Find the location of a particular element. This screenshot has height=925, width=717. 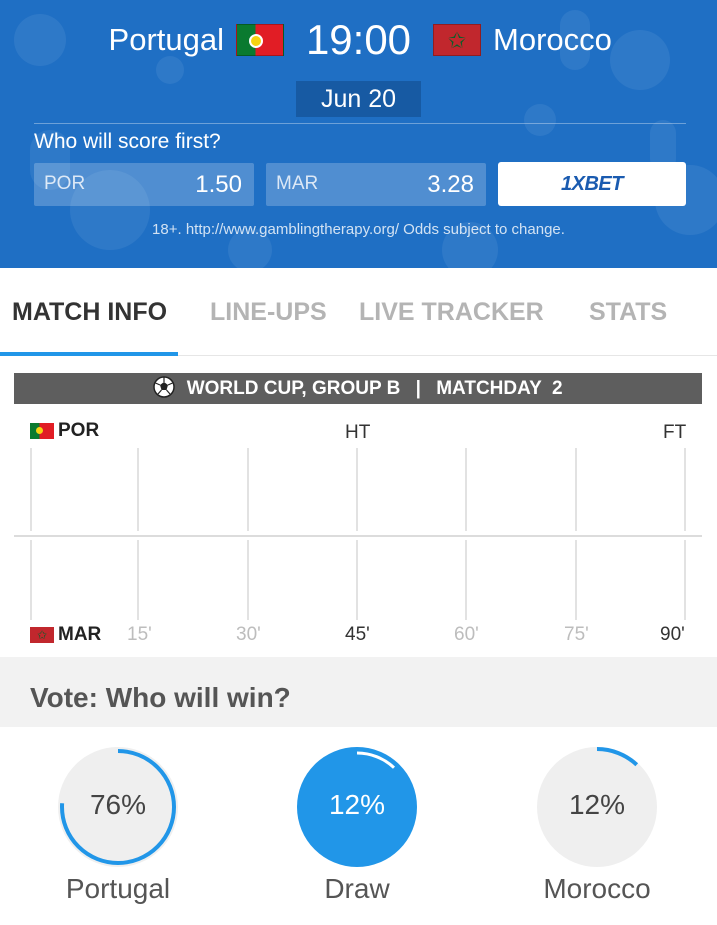

minute-tick-label: 45' is located at coordinates (357, 634).